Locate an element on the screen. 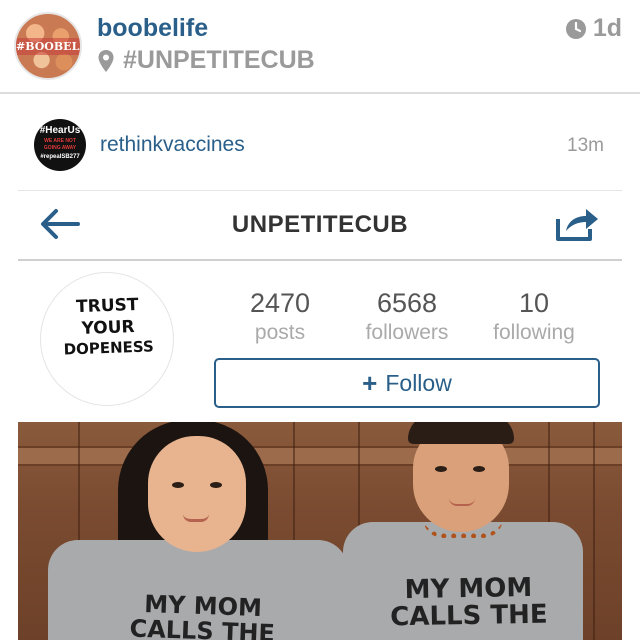 The width and height of the screenshot is (640, 640). avatar: #BOOBELIFE is located at coordinates (48, 46).